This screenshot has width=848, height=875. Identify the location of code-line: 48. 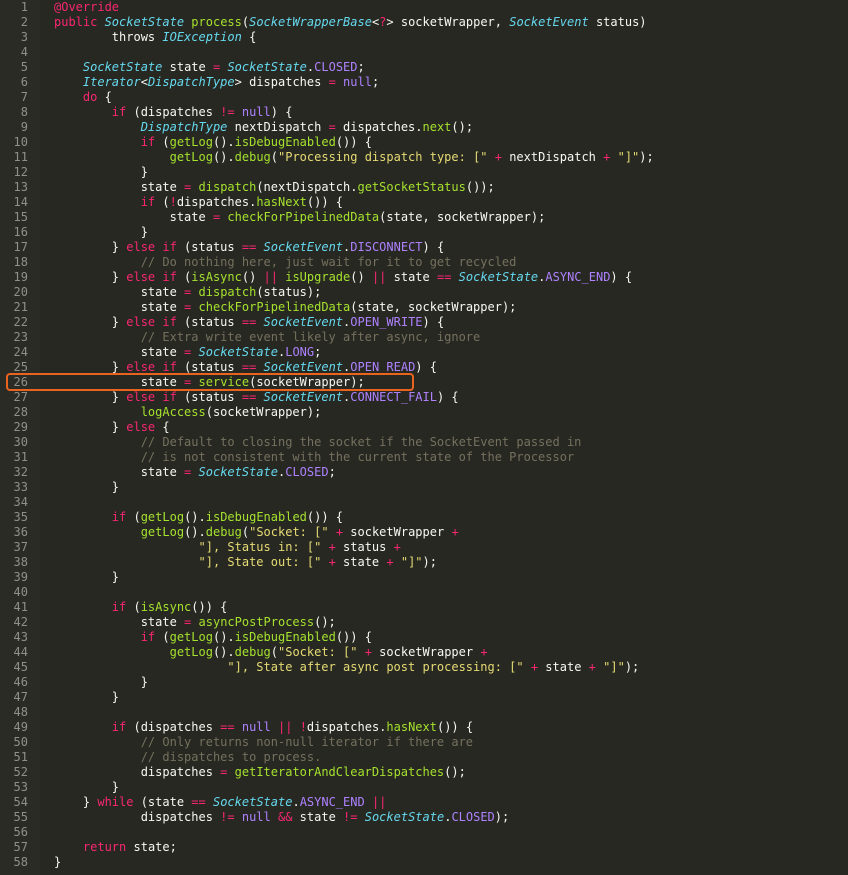
(424, 712).